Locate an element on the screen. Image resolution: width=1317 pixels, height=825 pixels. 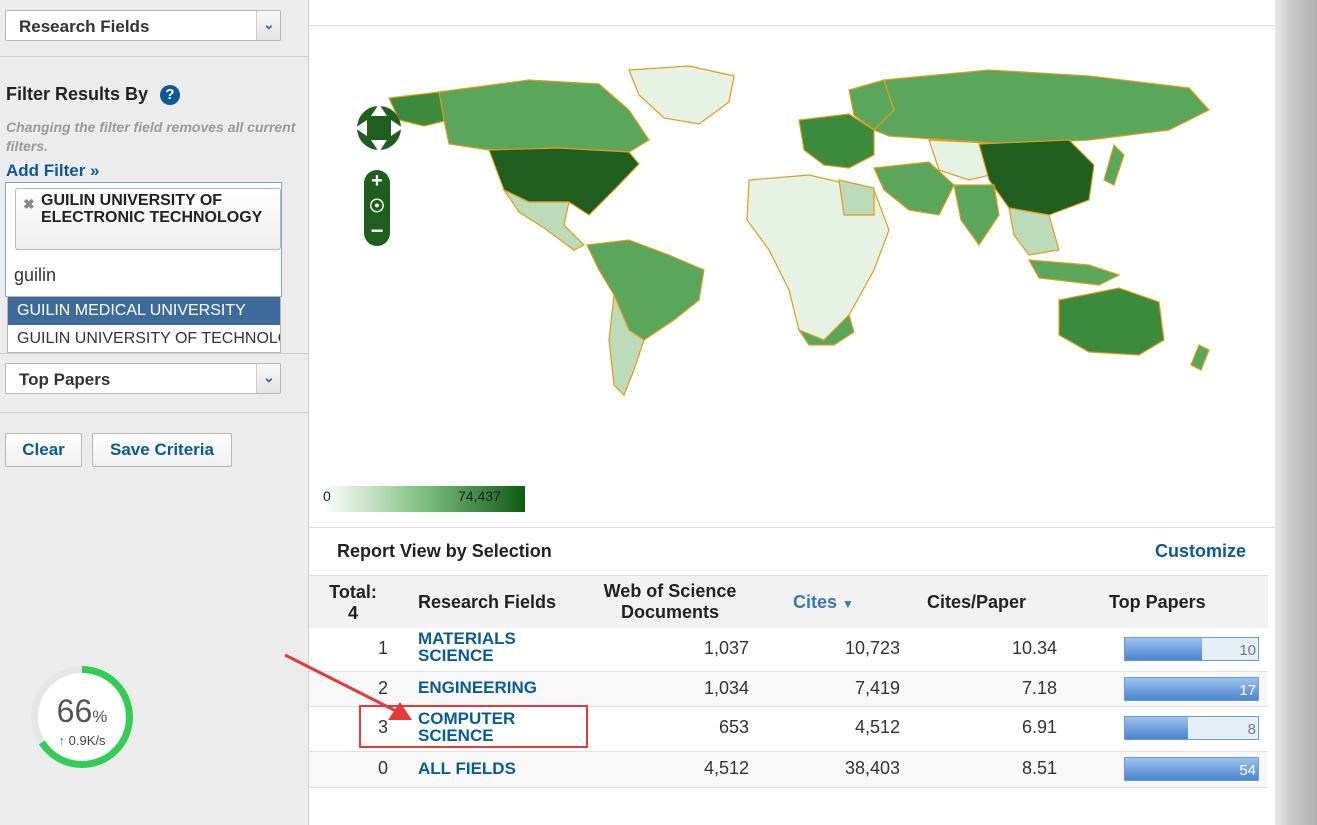
top-papers-bar: 8 is located at coordinates (1191, 728).